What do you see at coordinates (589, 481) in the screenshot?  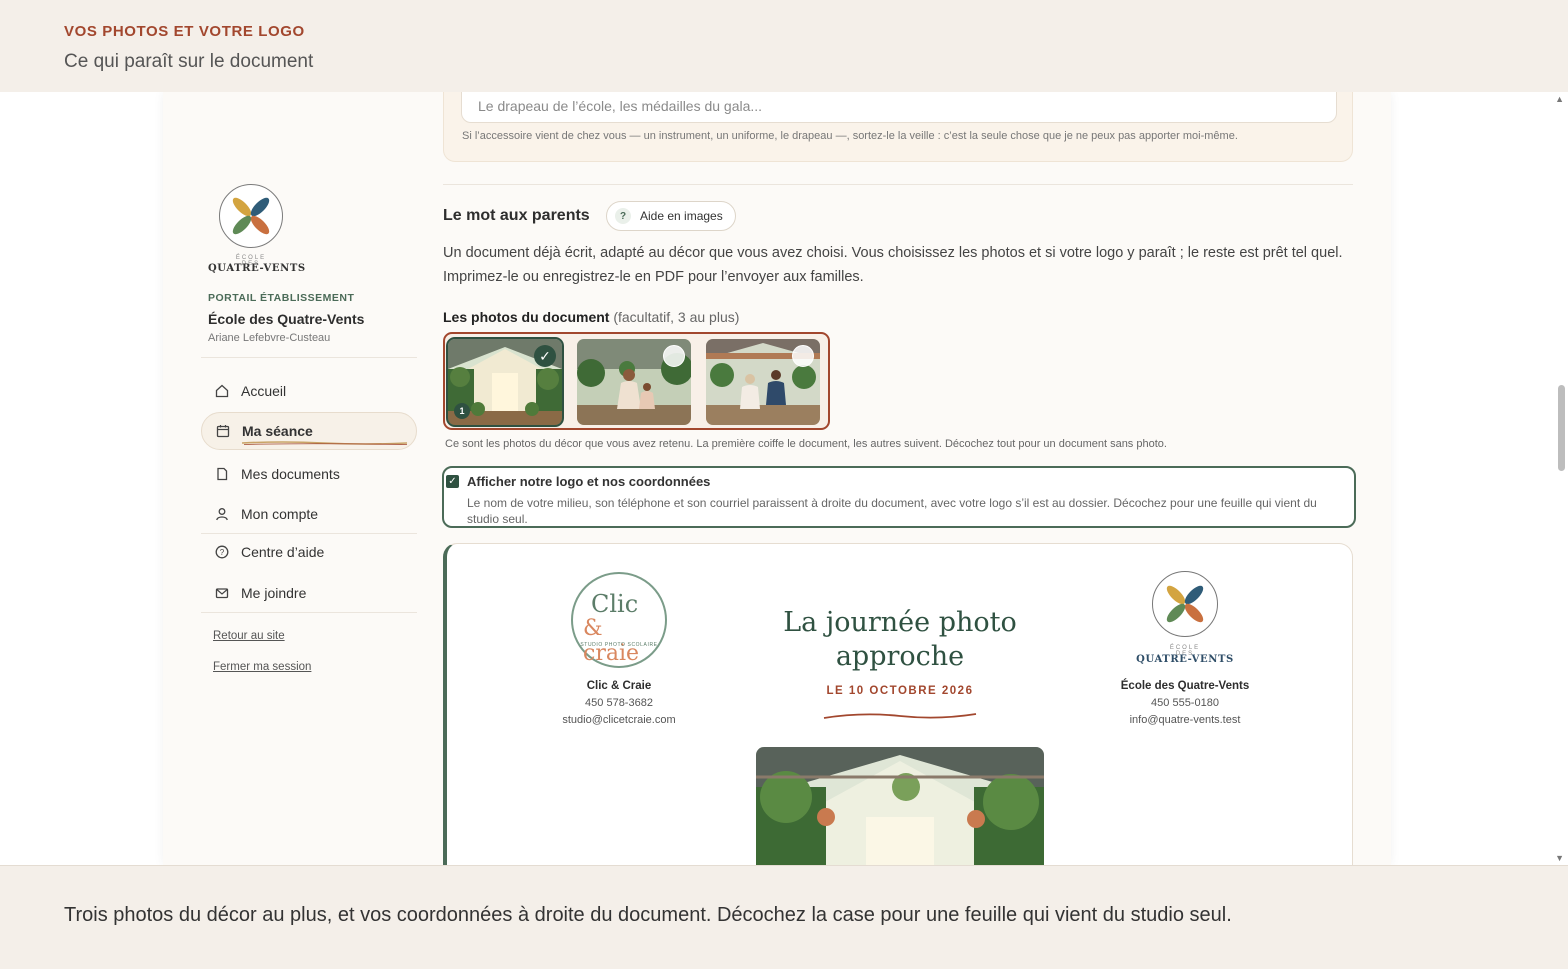 I see `logo-option-title: Afficher notre logo et nos coordonnées` at bounding box center [589, 481].